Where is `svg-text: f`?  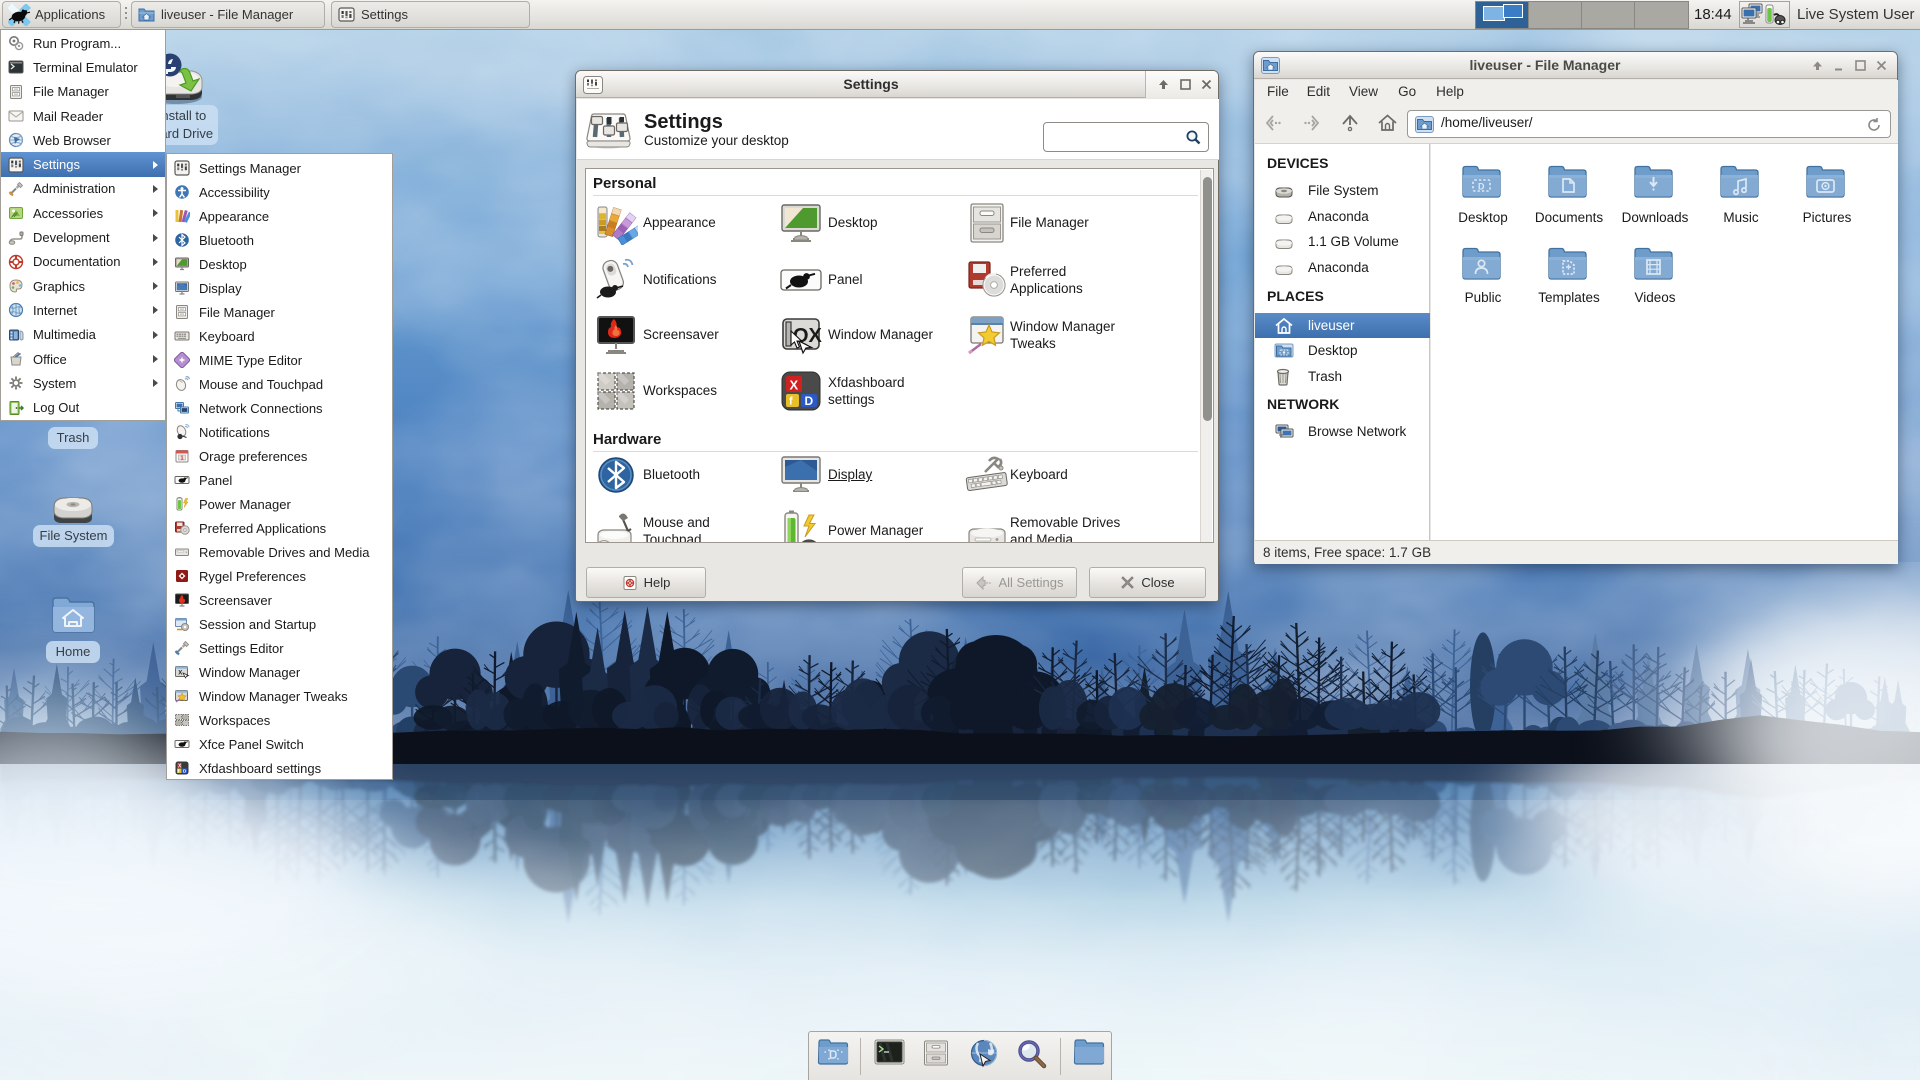
svg-text: f is located at coordinates (791, 402).